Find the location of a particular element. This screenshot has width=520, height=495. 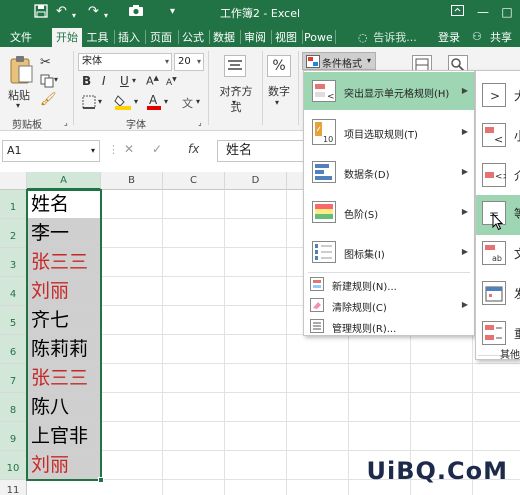

row-header: 1 is located at coordinates (13, 204).